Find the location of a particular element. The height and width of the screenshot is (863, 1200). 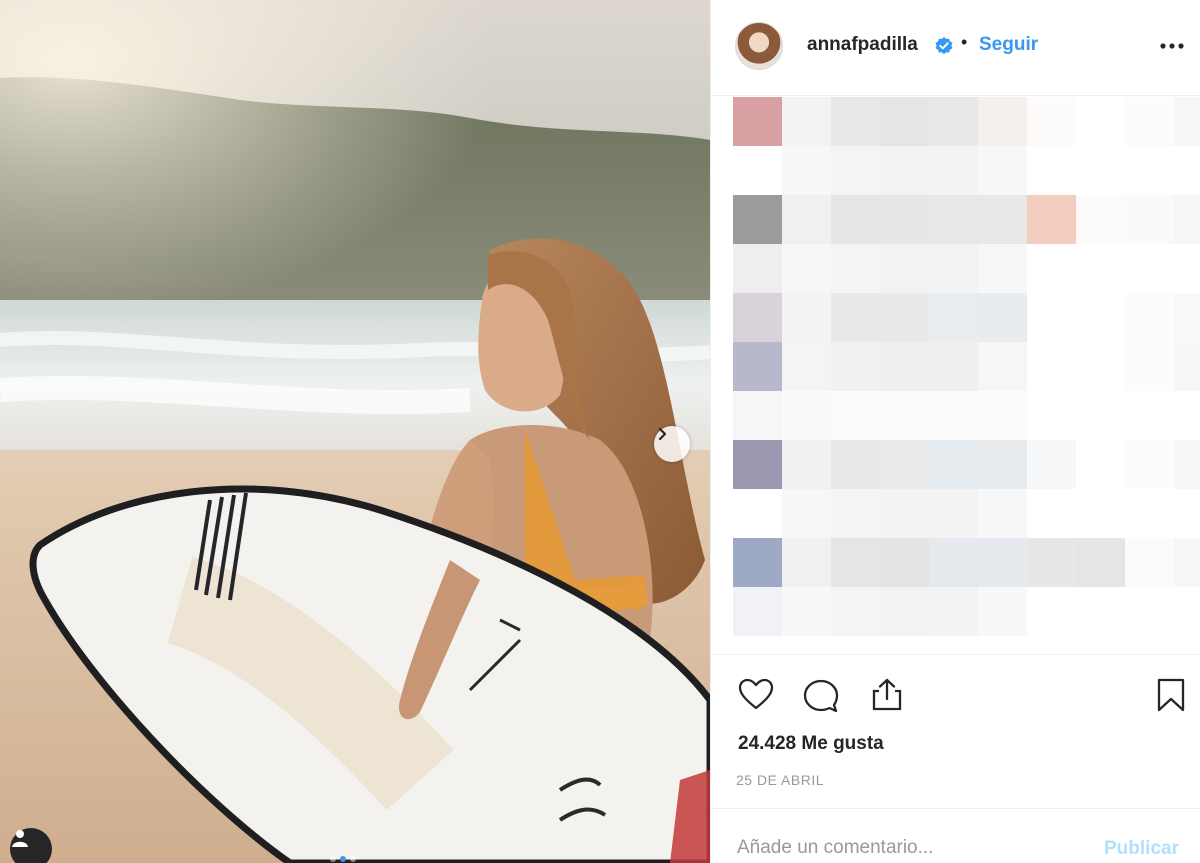

carousel-next-button is located at coordinates (672, 444).